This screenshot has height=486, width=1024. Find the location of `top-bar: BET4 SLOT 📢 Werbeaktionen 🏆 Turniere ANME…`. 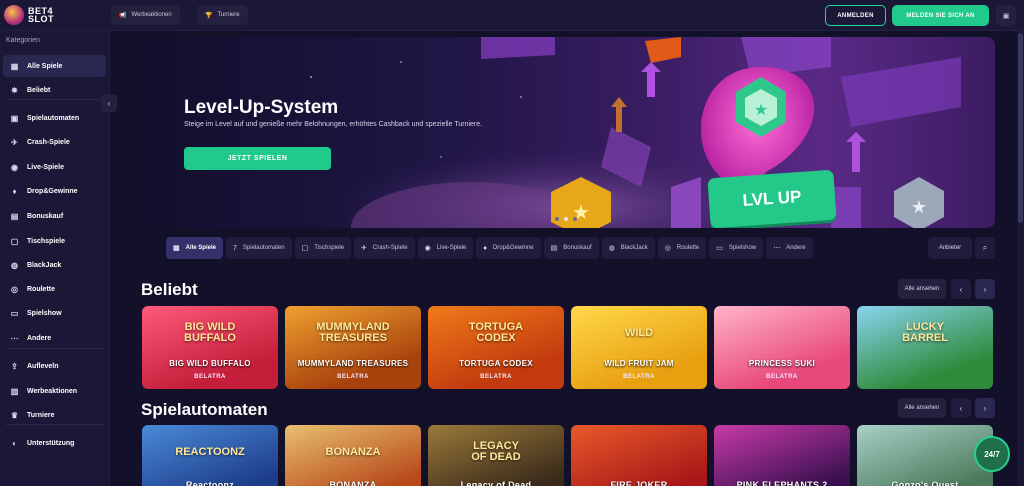

top-bar: BET4 SLOT 📢 Werbeaktionen 🏆 Turniere ANME… is located at coordinates (512, 15).